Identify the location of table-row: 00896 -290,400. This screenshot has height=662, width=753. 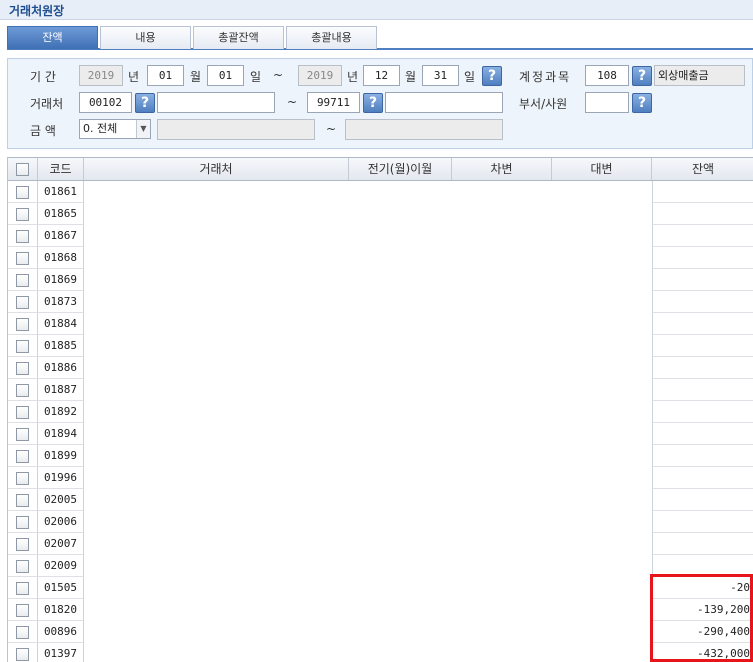
(380, 632).